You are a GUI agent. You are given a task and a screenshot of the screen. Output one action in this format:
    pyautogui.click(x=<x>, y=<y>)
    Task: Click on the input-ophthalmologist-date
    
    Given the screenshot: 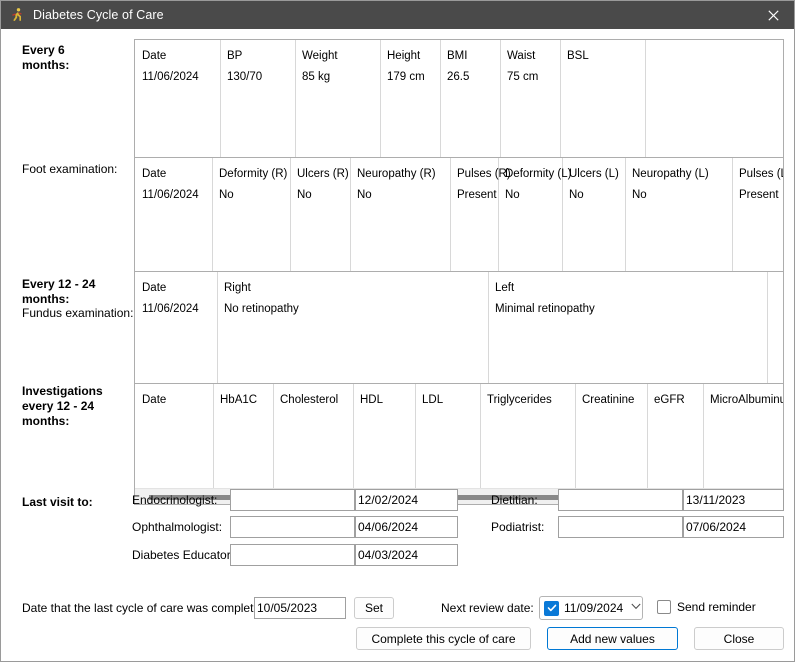 What is the action you would take?
    pyautogui.click(x=406, y=527)
    